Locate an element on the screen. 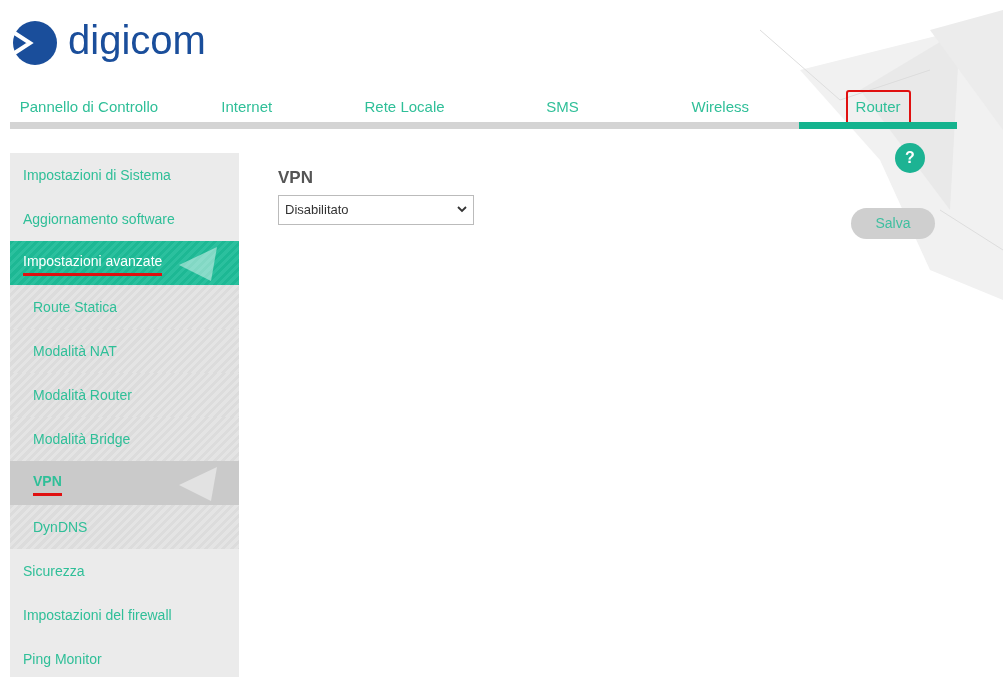 The image size is (1003, 677). nav-tab: Rete Locale is located at coordinates (404, 107).